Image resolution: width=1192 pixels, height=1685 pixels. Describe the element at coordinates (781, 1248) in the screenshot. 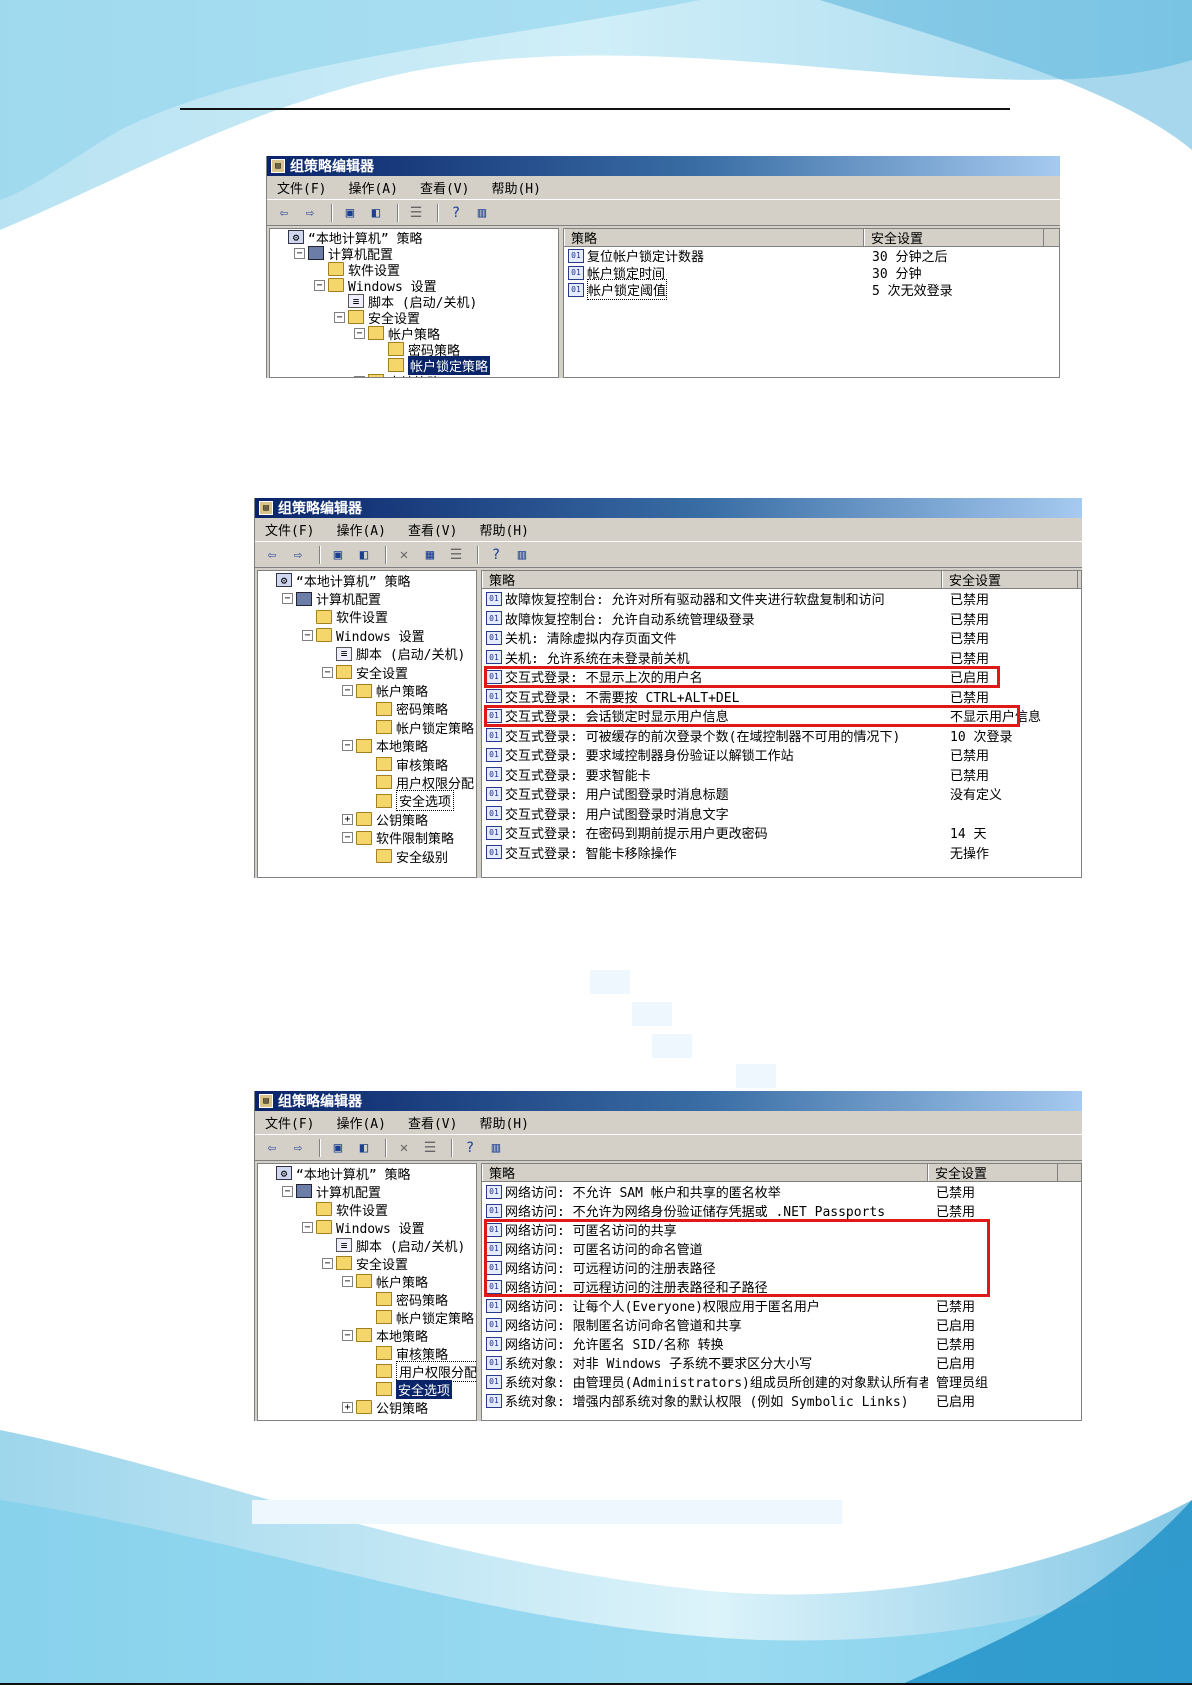

I see `policy-row: 01 网络访问: 可匿名访问的命名管道` at that location.